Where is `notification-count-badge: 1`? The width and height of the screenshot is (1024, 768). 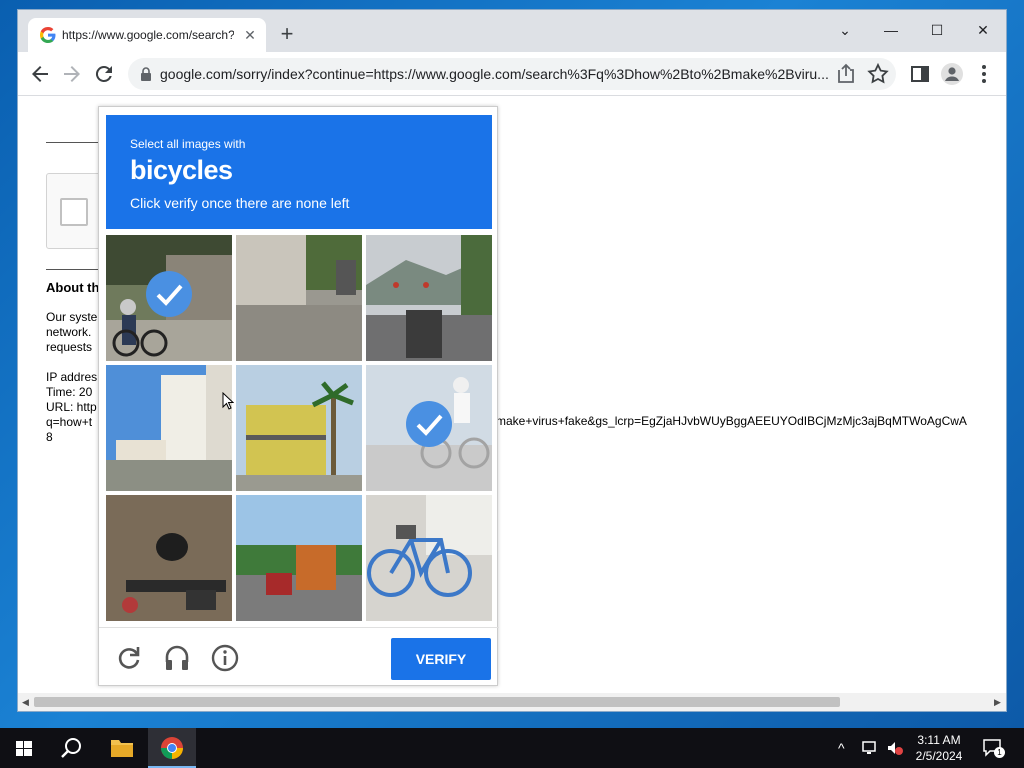 notification-count-badge: 1 is located at coordinates (999, 752).